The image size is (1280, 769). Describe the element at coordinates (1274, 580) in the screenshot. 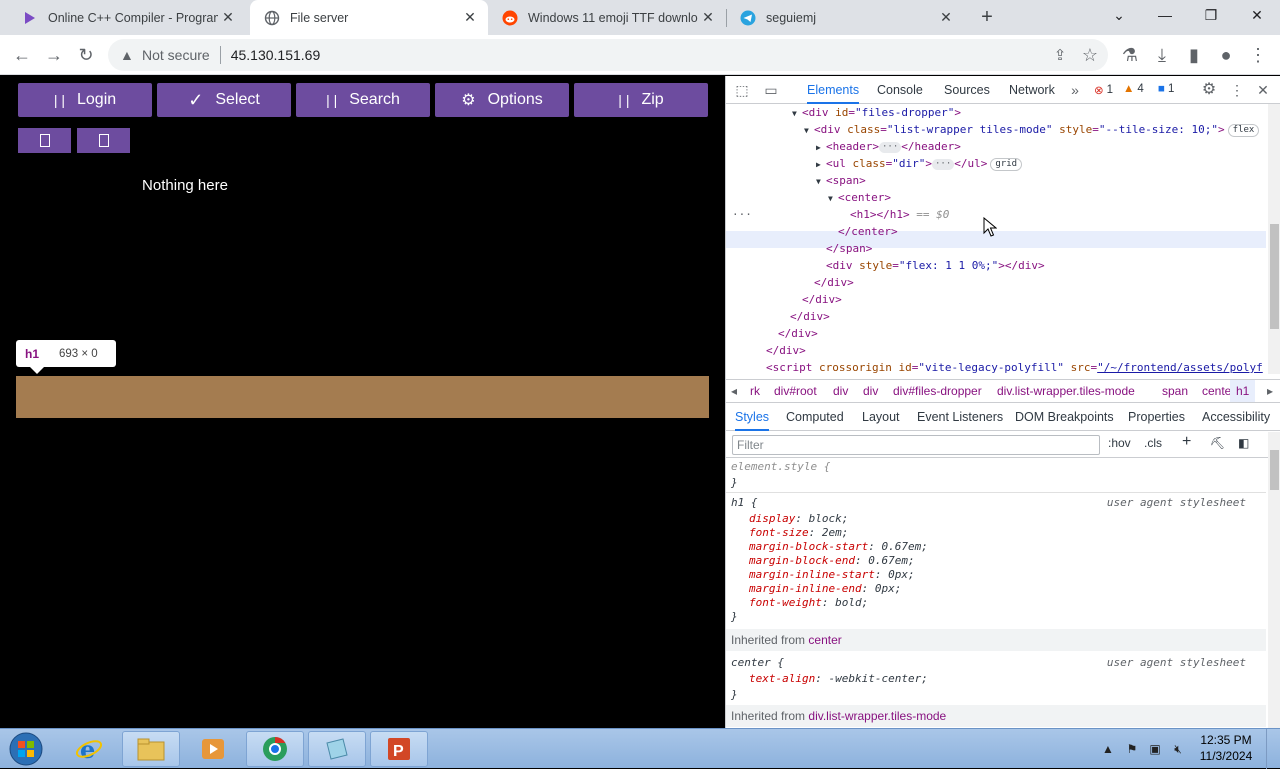

I see `styles-scrollbar` at that location.